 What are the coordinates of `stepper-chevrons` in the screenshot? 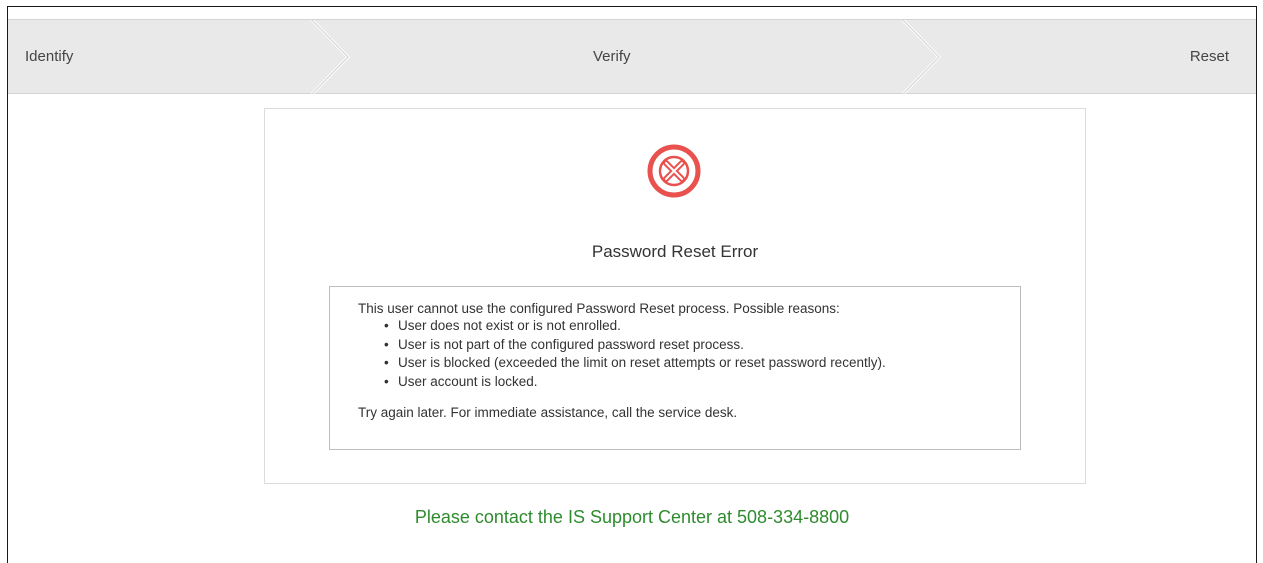 It's located at (626, 57).